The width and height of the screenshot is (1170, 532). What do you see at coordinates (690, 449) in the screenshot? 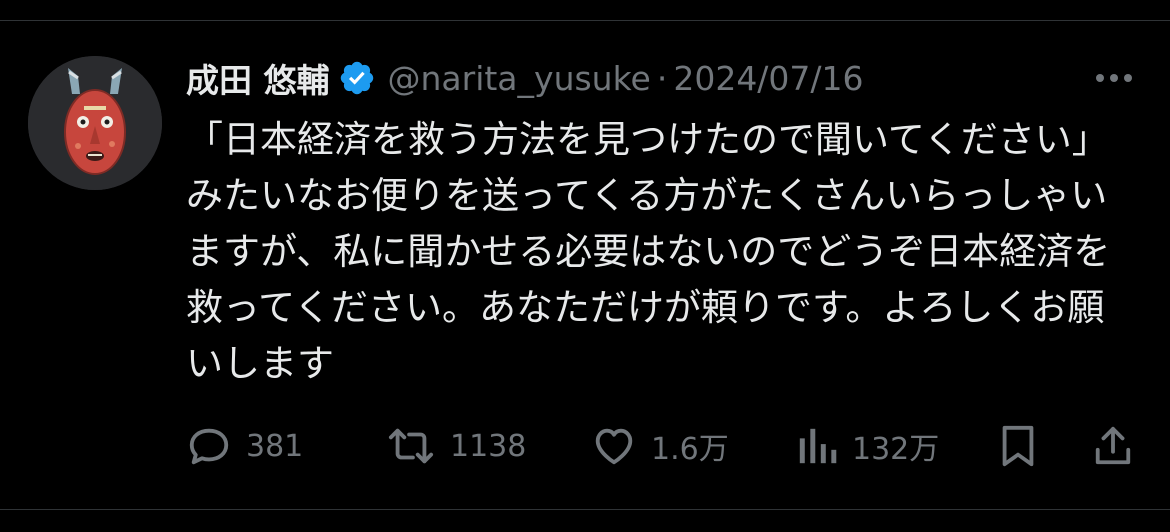
I see `like-count: 1.6万` at bounding box center [690, 449].